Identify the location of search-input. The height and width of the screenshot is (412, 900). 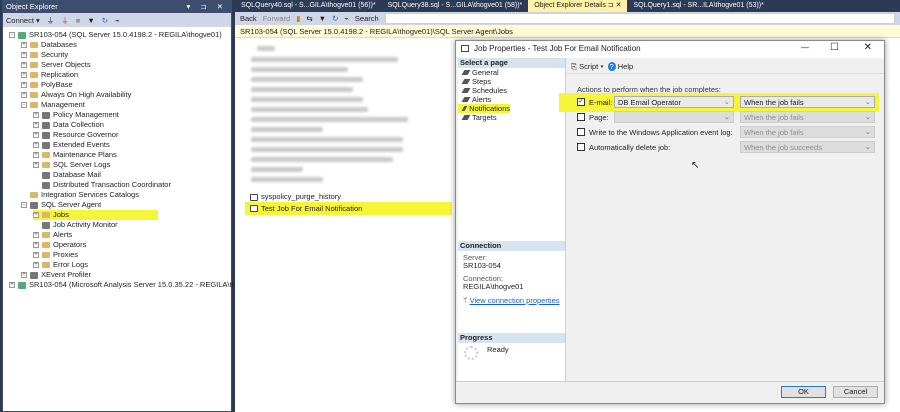
(639, 18).